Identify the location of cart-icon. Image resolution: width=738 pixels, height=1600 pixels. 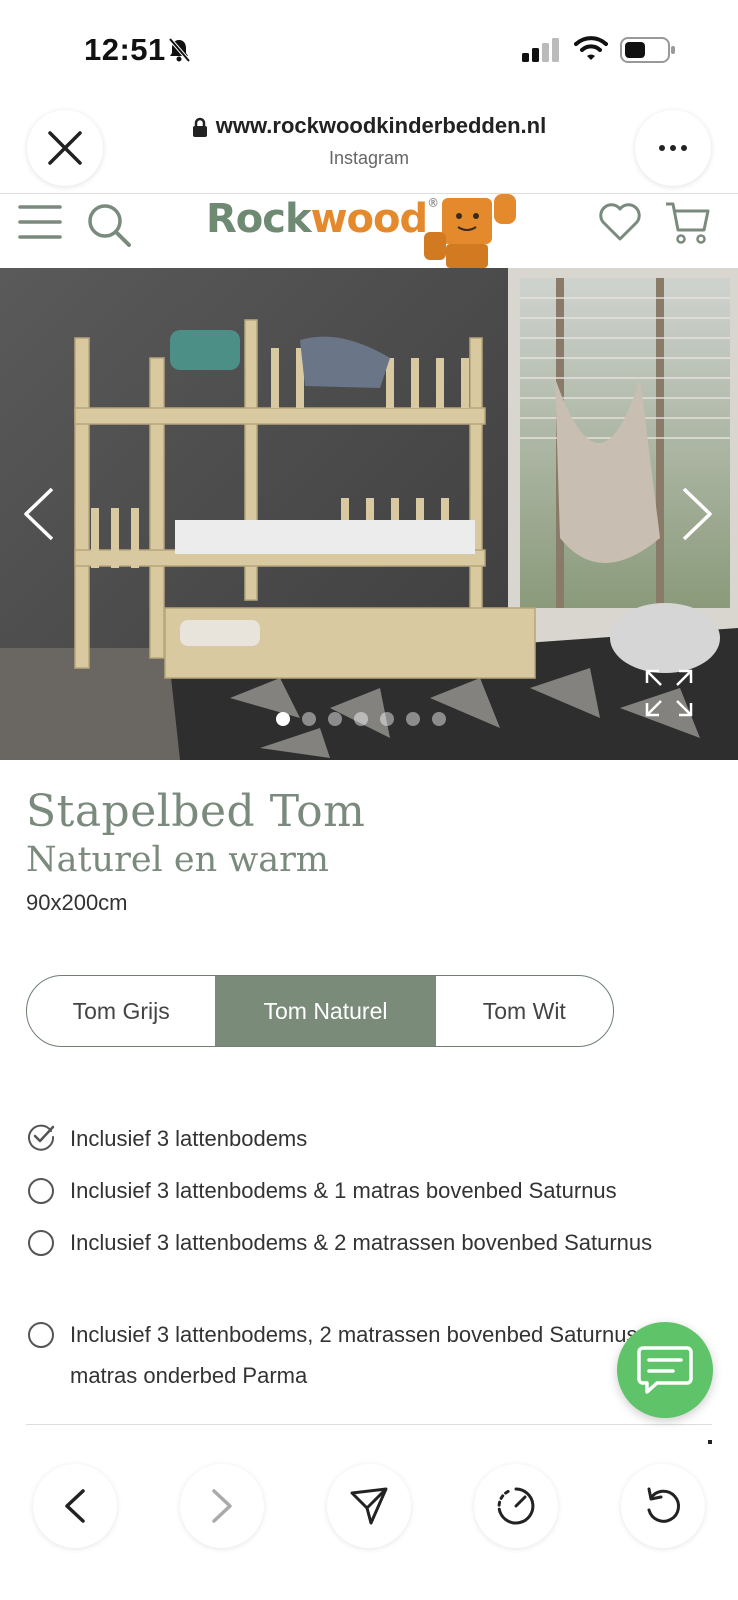
(687, 223).